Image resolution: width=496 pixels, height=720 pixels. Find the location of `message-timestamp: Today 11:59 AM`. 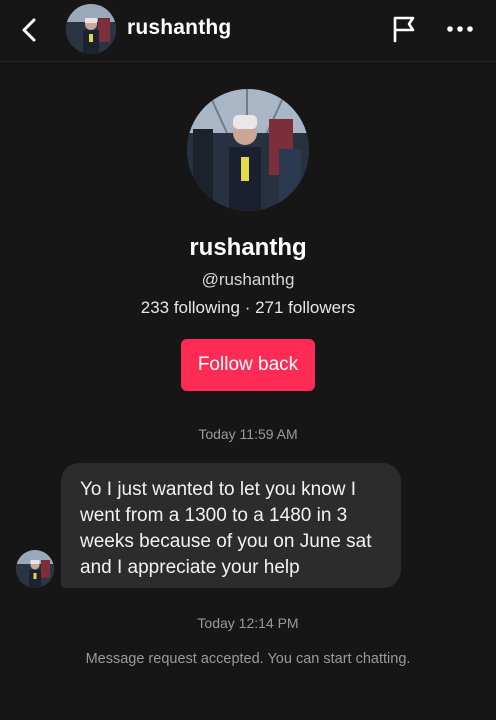

message-timestamp: Today 11:59 AM is located at coordinates (248, 434).